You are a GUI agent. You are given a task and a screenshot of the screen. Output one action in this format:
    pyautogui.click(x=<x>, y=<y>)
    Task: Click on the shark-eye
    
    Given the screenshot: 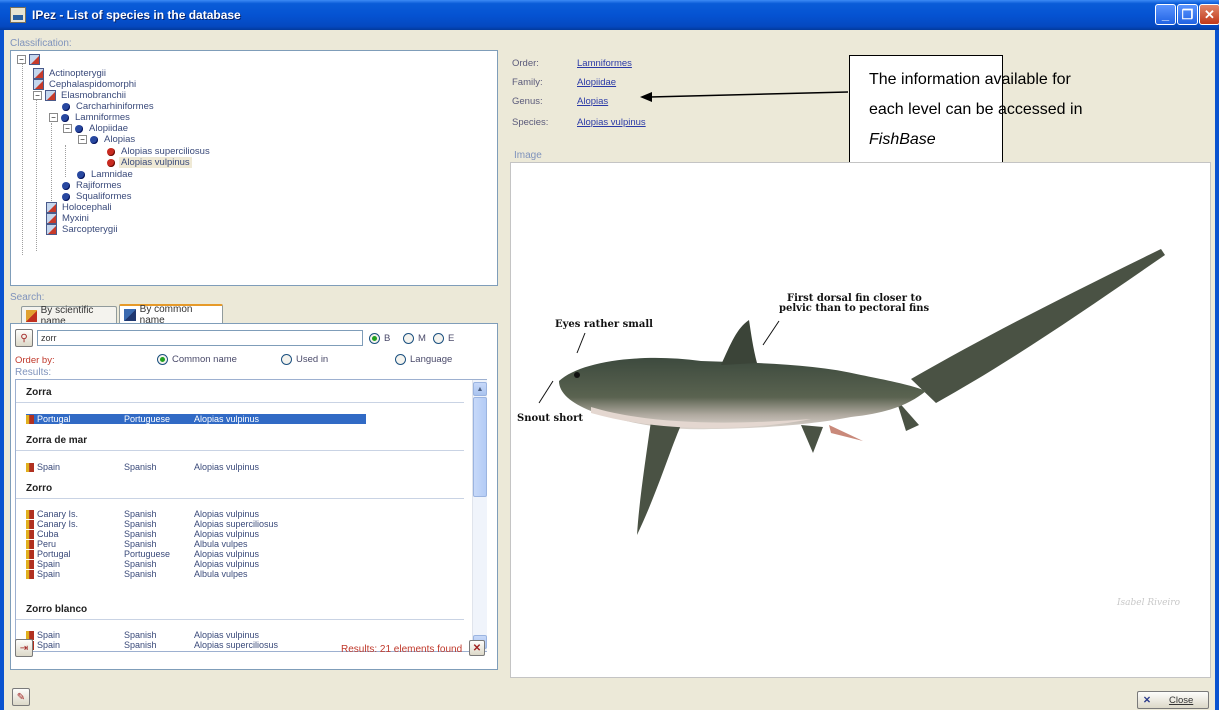 What is the action you would take?
    pyautogui.click(x=577, y=375)
    